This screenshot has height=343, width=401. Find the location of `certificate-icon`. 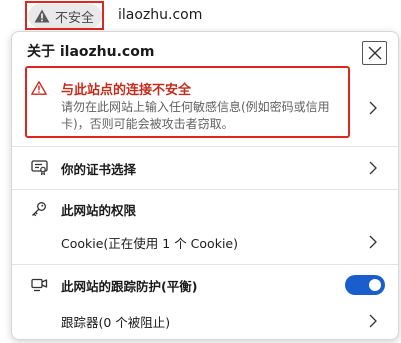

certificate-icon is located at coordinates (39, 167).